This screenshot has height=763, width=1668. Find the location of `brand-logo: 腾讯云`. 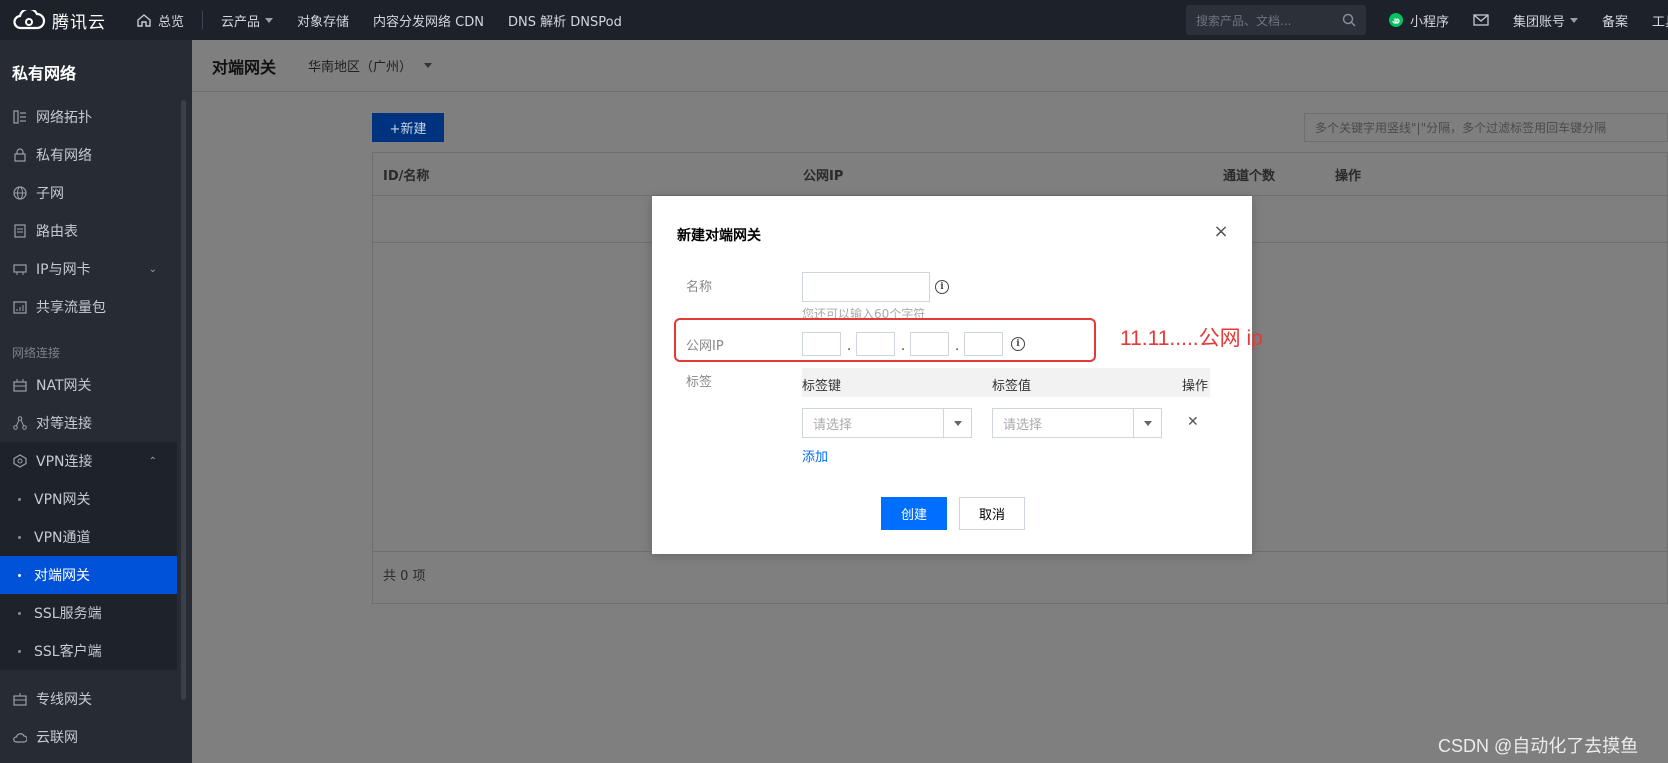

brand-logo: 腾讯云 is located at coordinates (62, 20).